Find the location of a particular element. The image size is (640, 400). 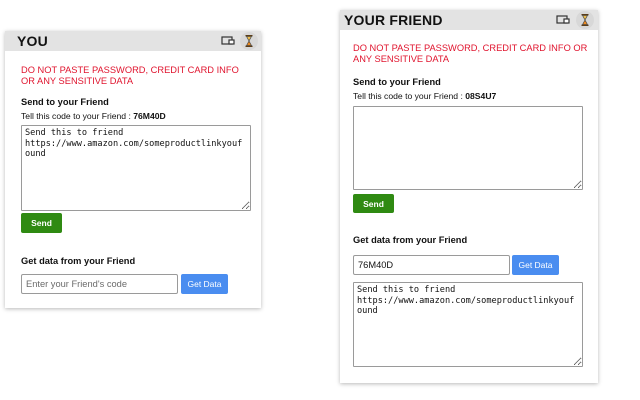

panel-title: YOUR FRIEND is located at coordinates (393, 20).